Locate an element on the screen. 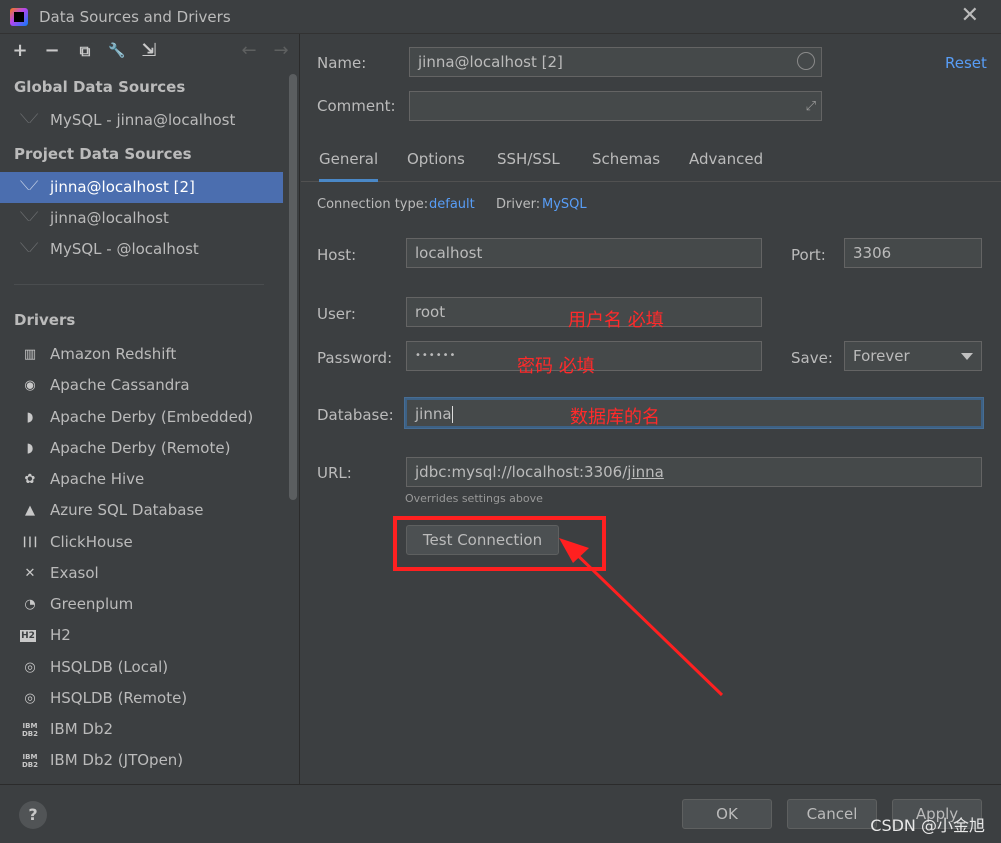  exasol-icon: ✕ is located at coordinates (30, 573).